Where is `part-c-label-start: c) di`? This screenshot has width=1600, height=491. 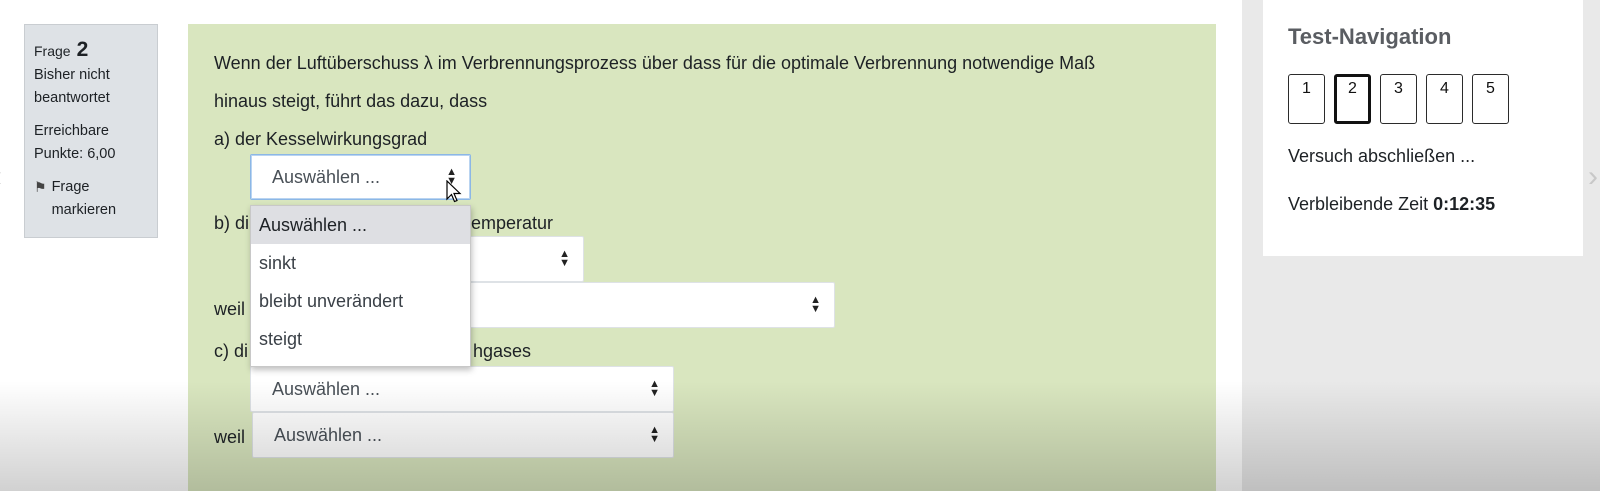
part-c-label-start: c) di is located at coordinates (231, 351).